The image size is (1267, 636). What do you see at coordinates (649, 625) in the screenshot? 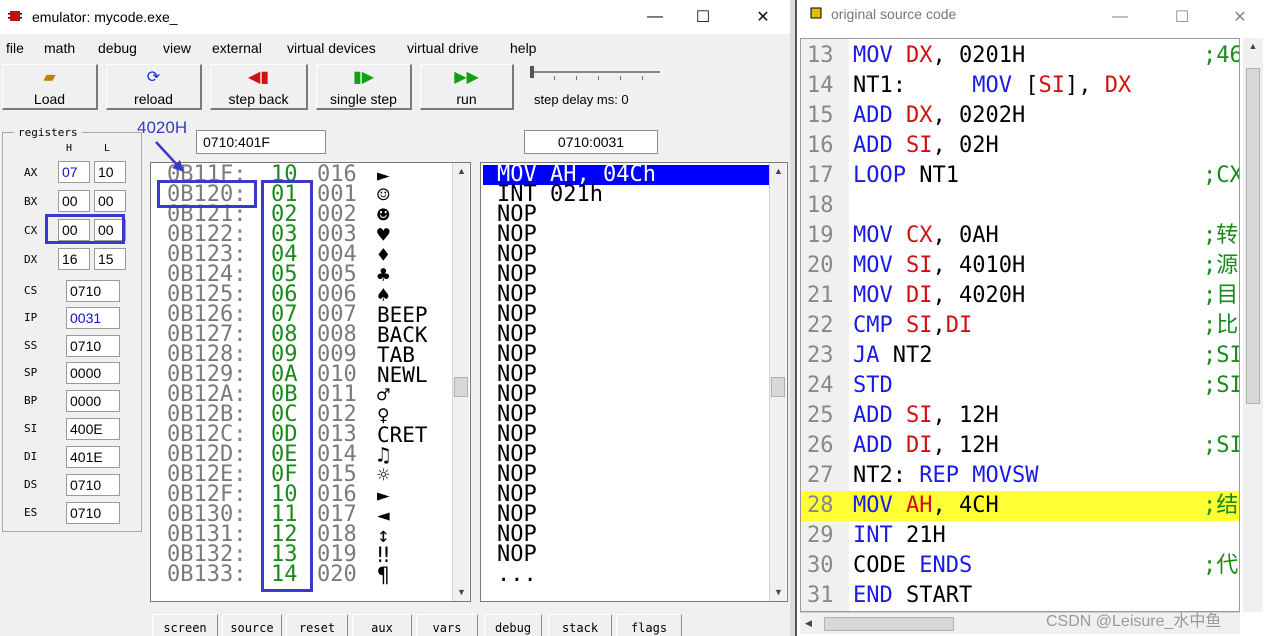
I see `flags-button: flags` at bounding box center [649, 625].